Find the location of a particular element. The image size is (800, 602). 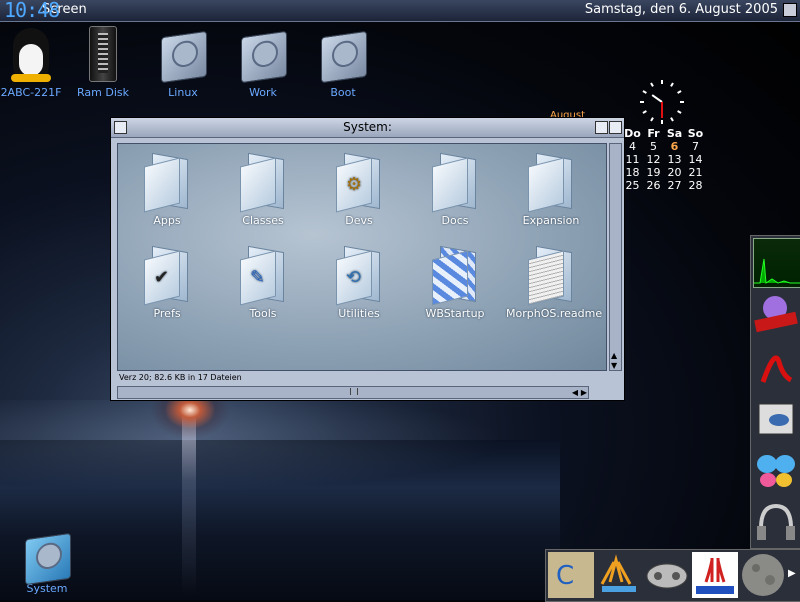

desktop-clouds is located at coordinates (280, 450).